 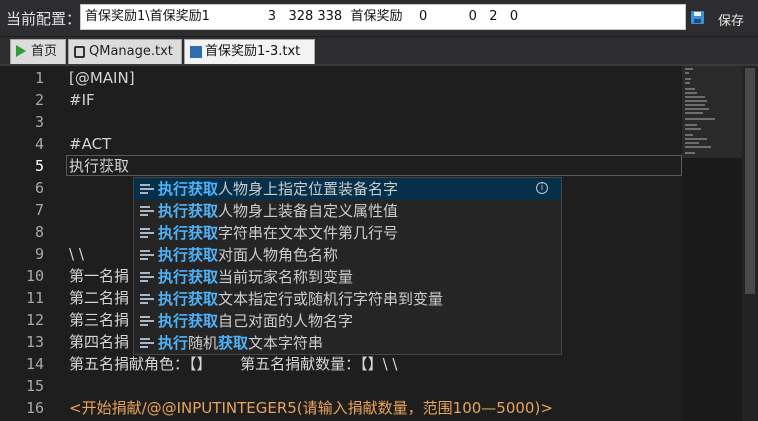 What do you see at coordinates (34, 298) in the screenshot?
I see `line-number: 11` at bounding box center [34, 298].